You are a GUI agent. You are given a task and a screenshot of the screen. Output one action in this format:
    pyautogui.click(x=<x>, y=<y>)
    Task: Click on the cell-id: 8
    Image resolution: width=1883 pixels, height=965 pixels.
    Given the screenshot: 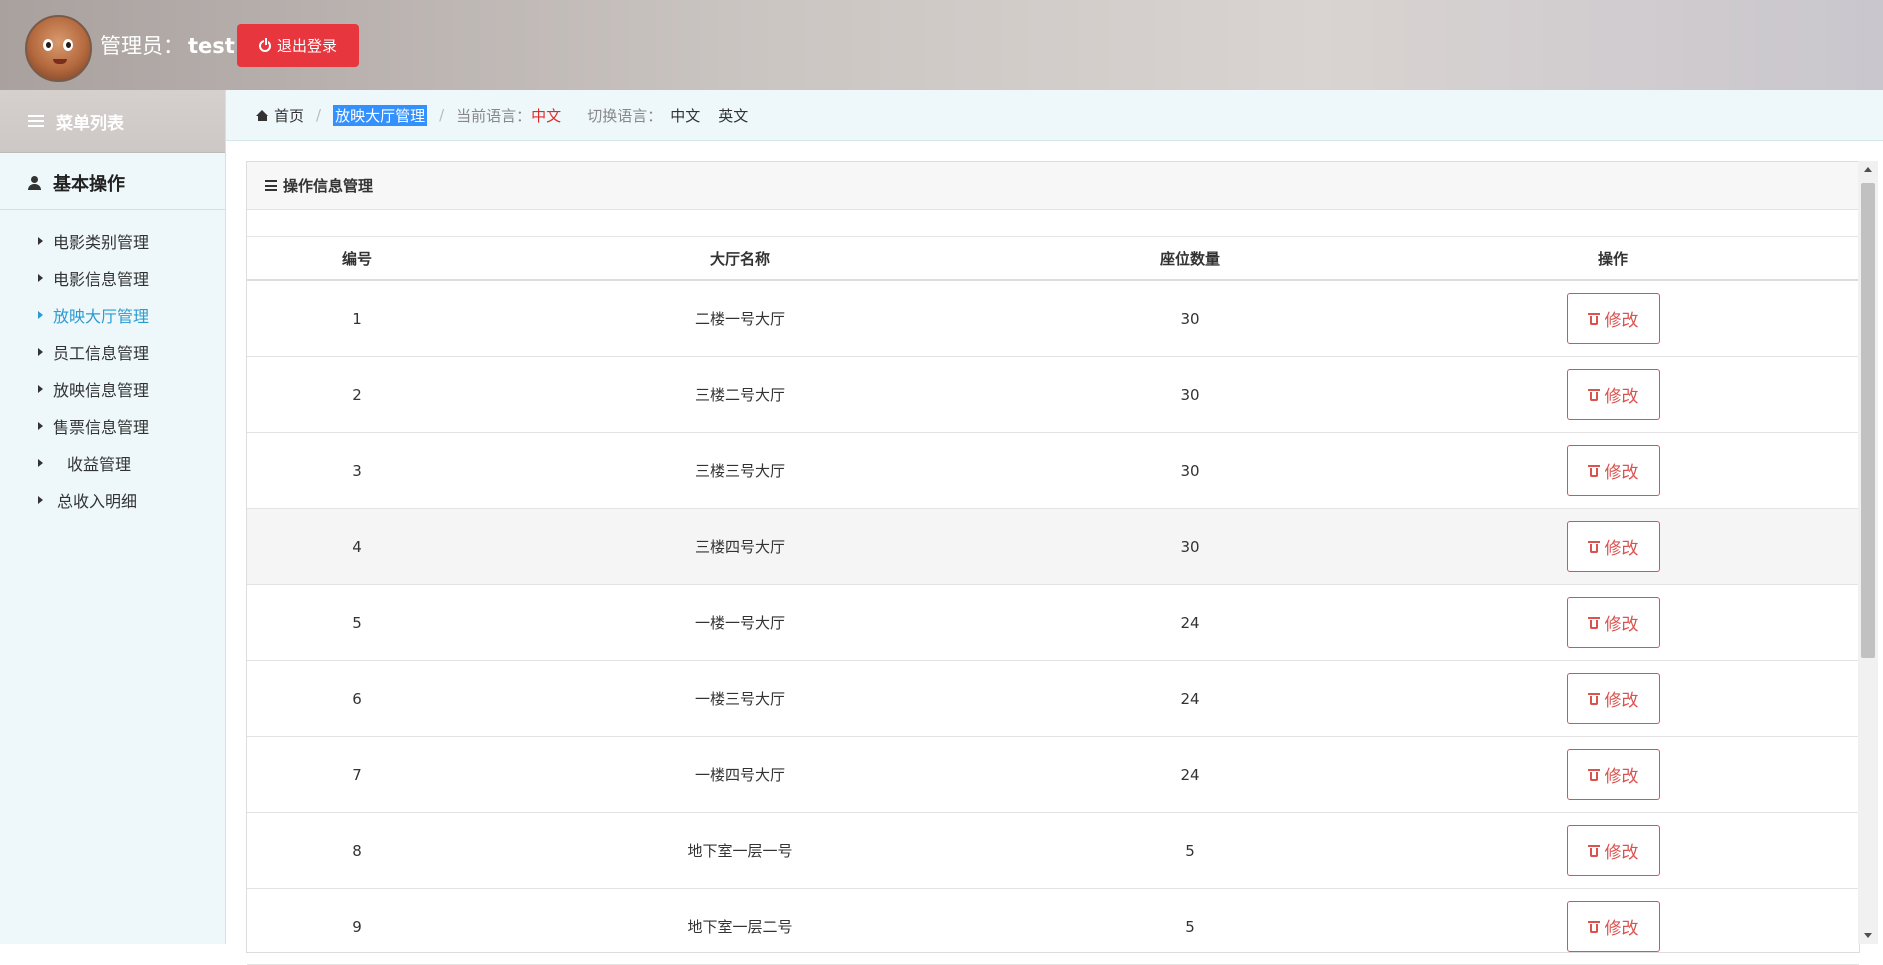 What is the action you would take?
    pyautogui.click(x=357, y=850)
    